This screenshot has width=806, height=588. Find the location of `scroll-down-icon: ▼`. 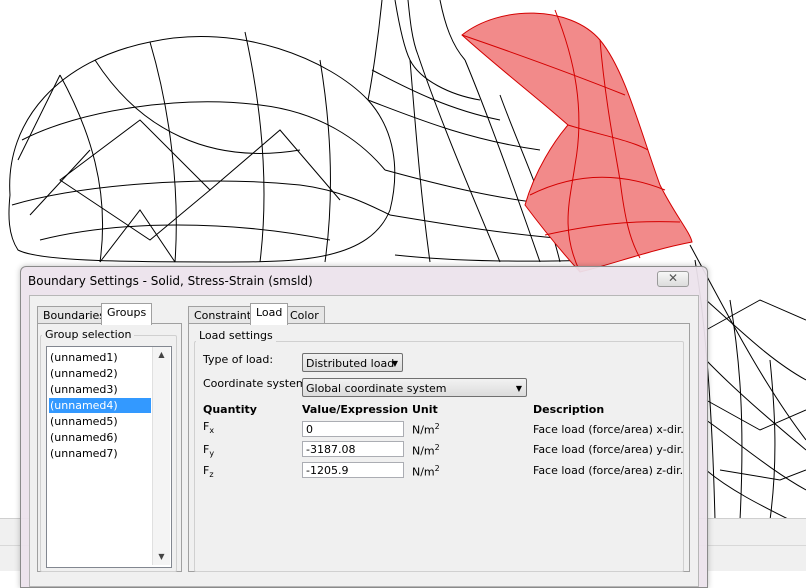

scroll-down-icon: ▼ is located at coordinates (161, 557).